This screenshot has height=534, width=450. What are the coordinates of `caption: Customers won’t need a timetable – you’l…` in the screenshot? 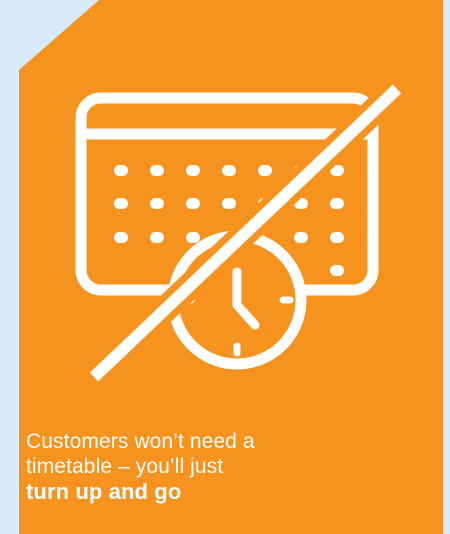 It's located at (226, 466).